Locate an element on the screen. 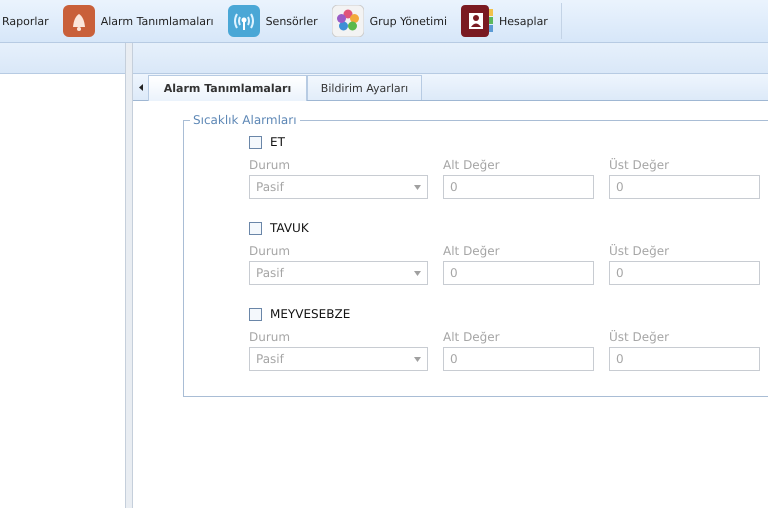 The width and height of the screenshot is (768, 508). tab: Bildirim Ayarları is located at coordinates (364, 87).